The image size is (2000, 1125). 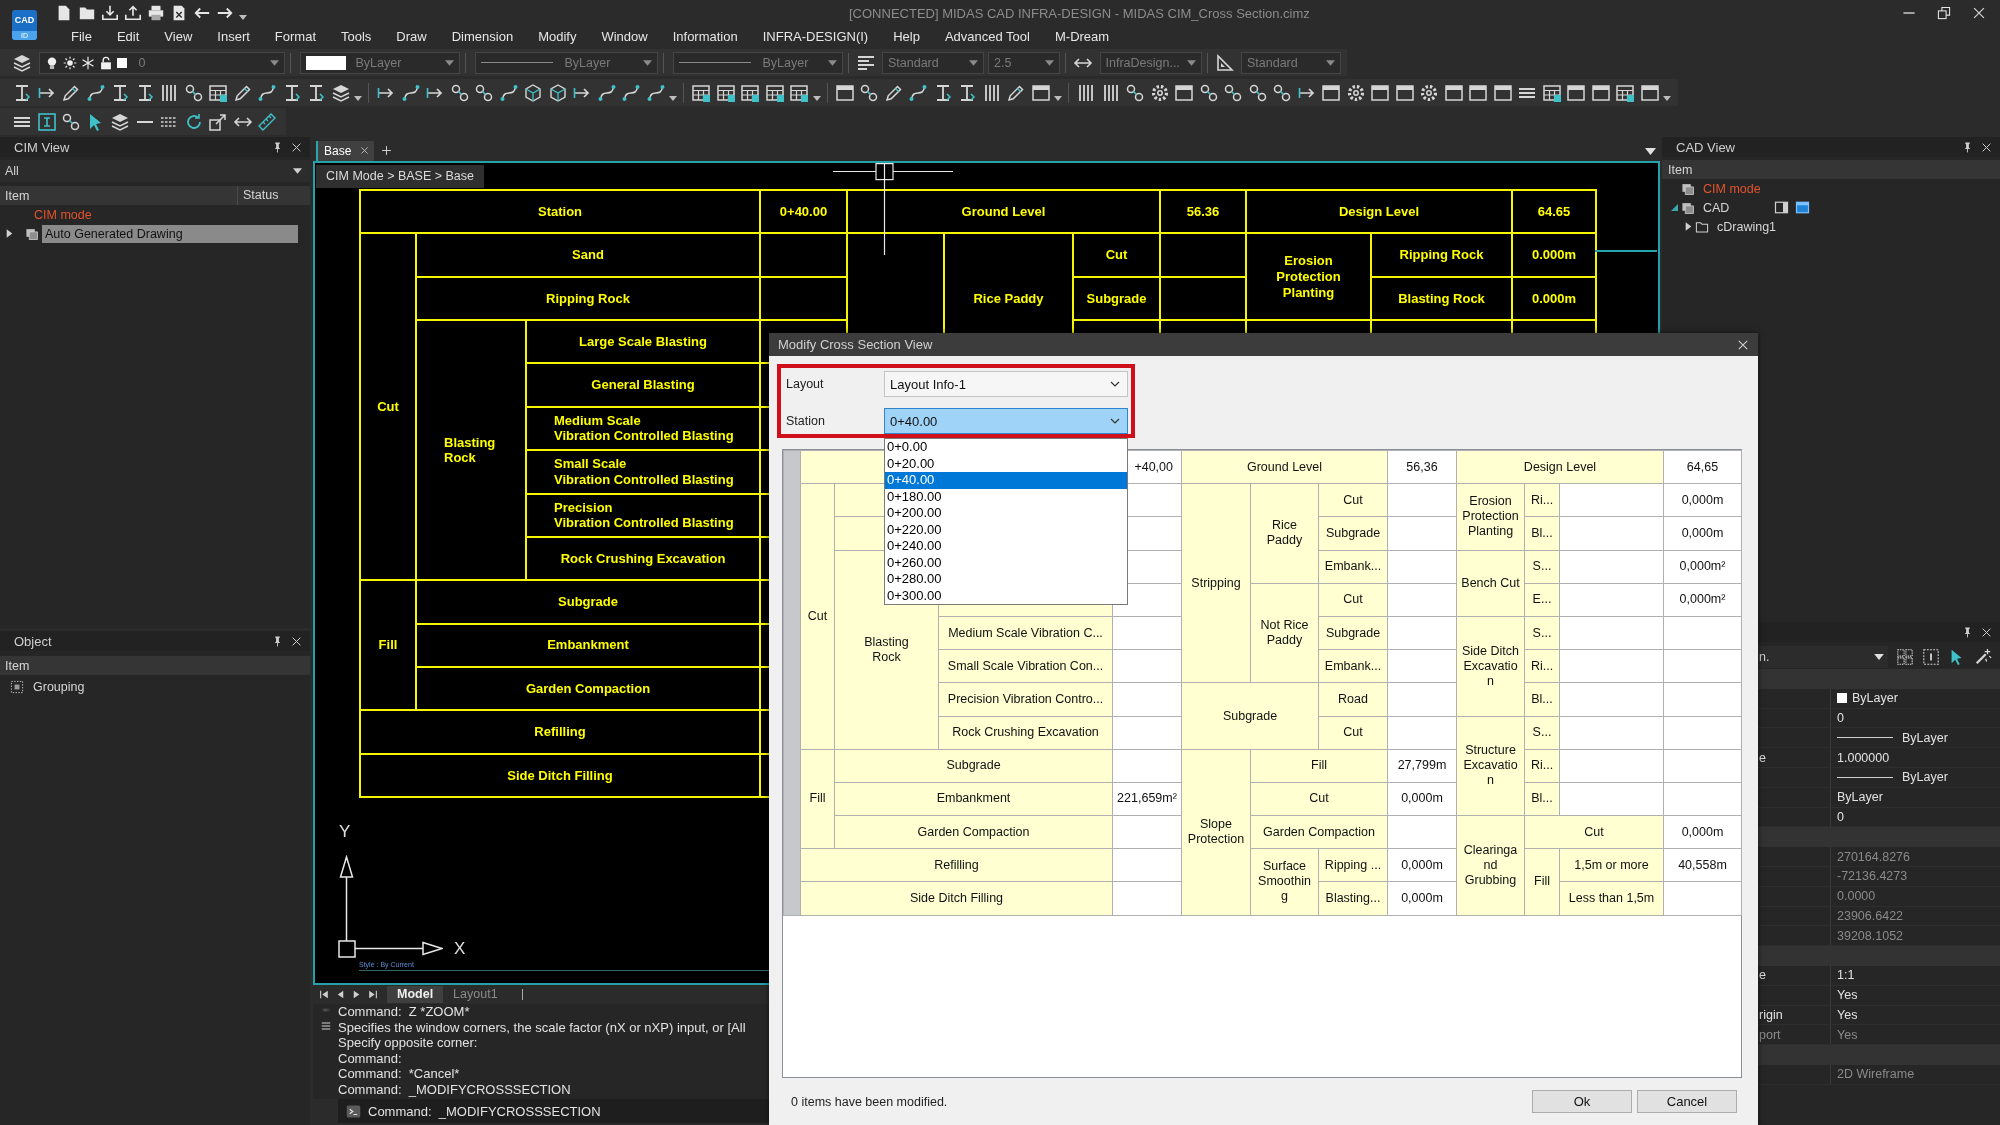 What do you see at coordinates (557, 36) in the screenshot?
I see `menu-item: Modify` at bounding box center [557, 36].